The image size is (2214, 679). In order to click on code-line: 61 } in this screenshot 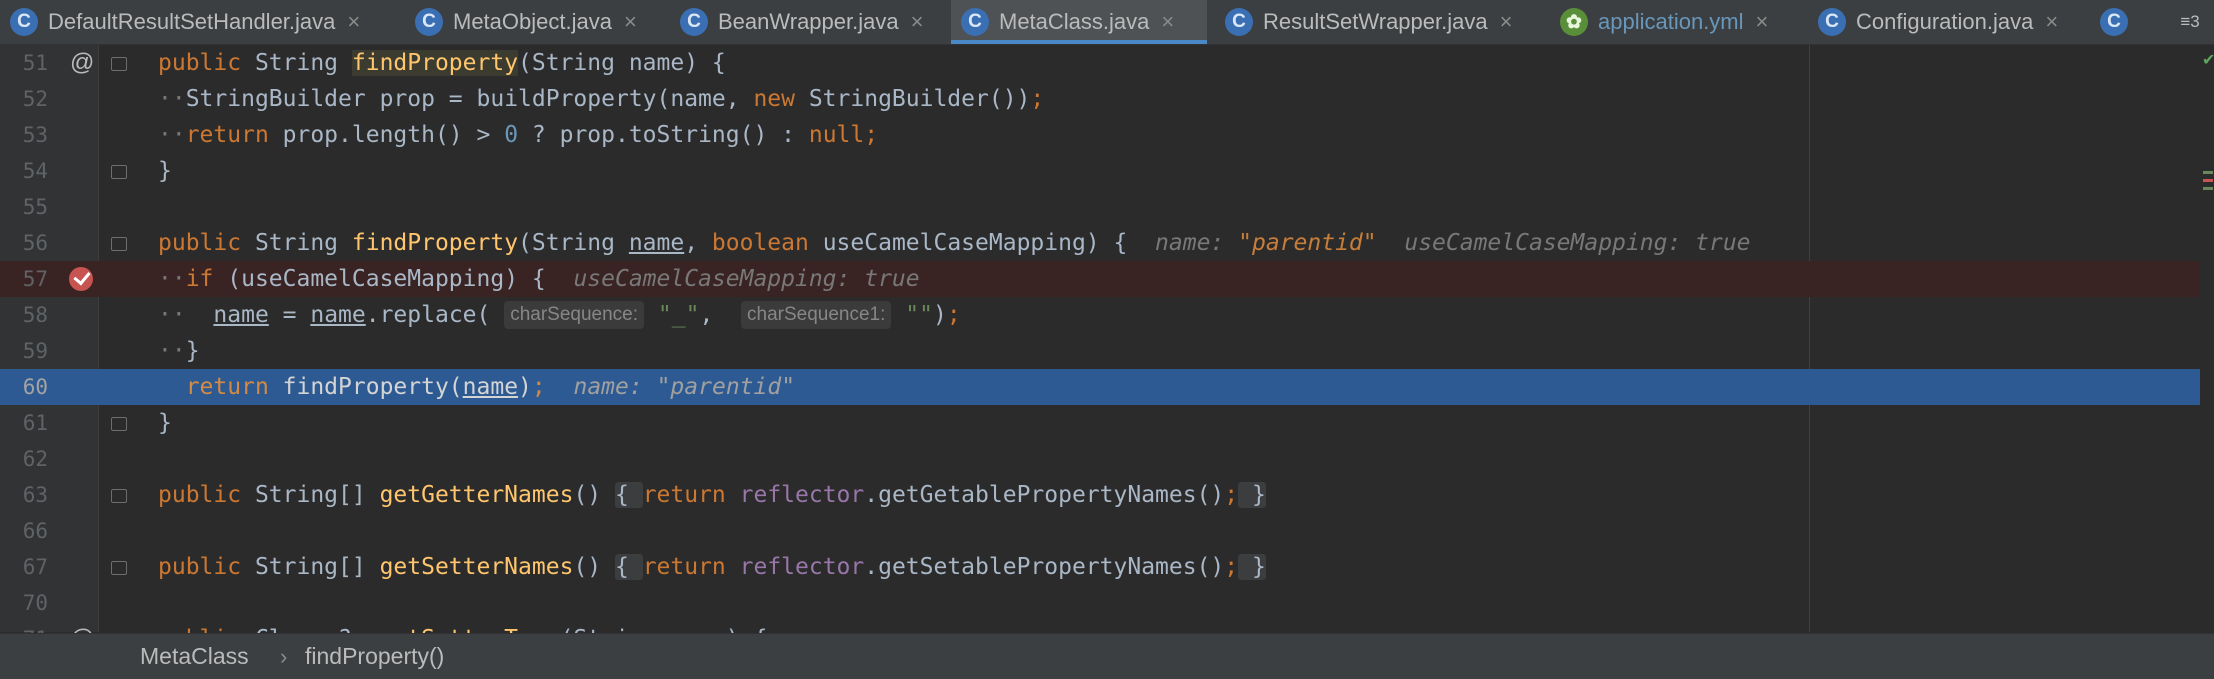, I will do `click(1107, 423)`.